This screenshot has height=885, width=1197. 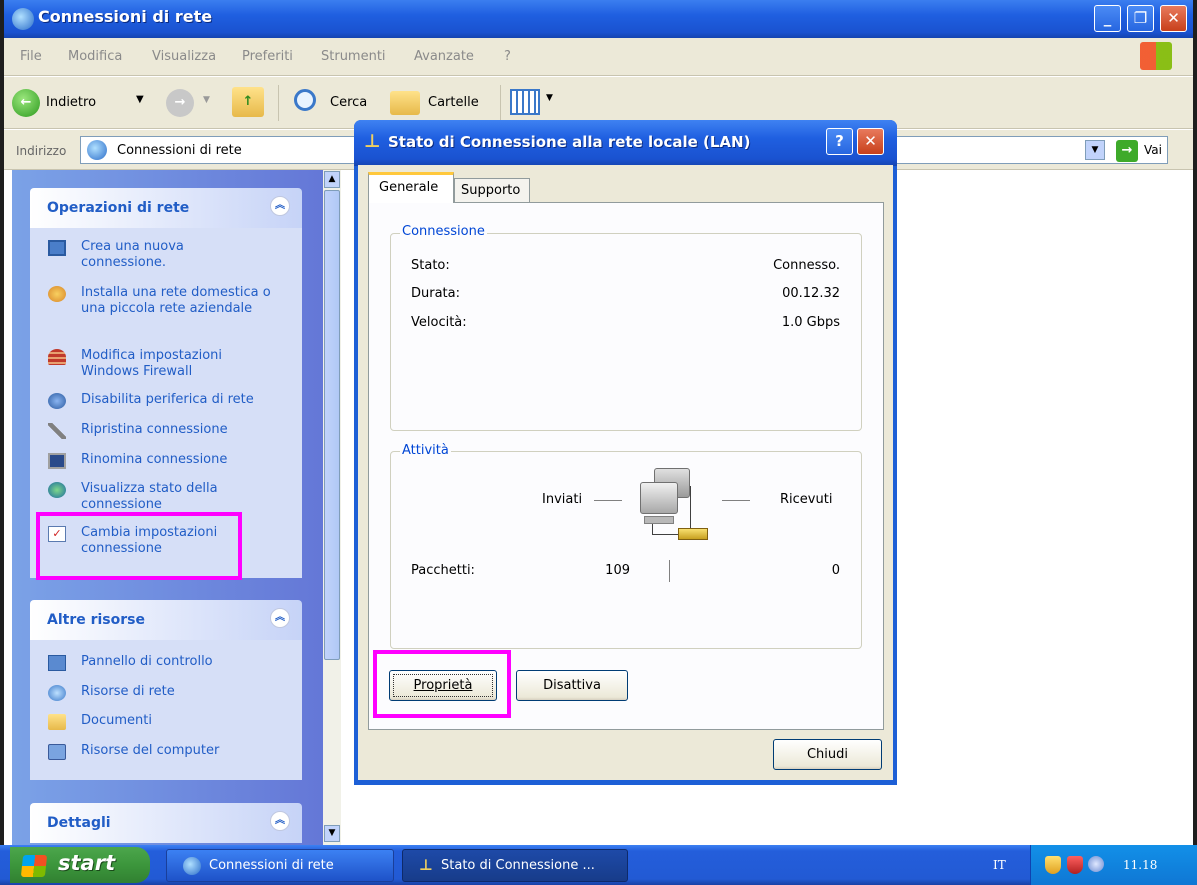 I want to click on connection-group-label: Connessione, so click(x=443, y=231).